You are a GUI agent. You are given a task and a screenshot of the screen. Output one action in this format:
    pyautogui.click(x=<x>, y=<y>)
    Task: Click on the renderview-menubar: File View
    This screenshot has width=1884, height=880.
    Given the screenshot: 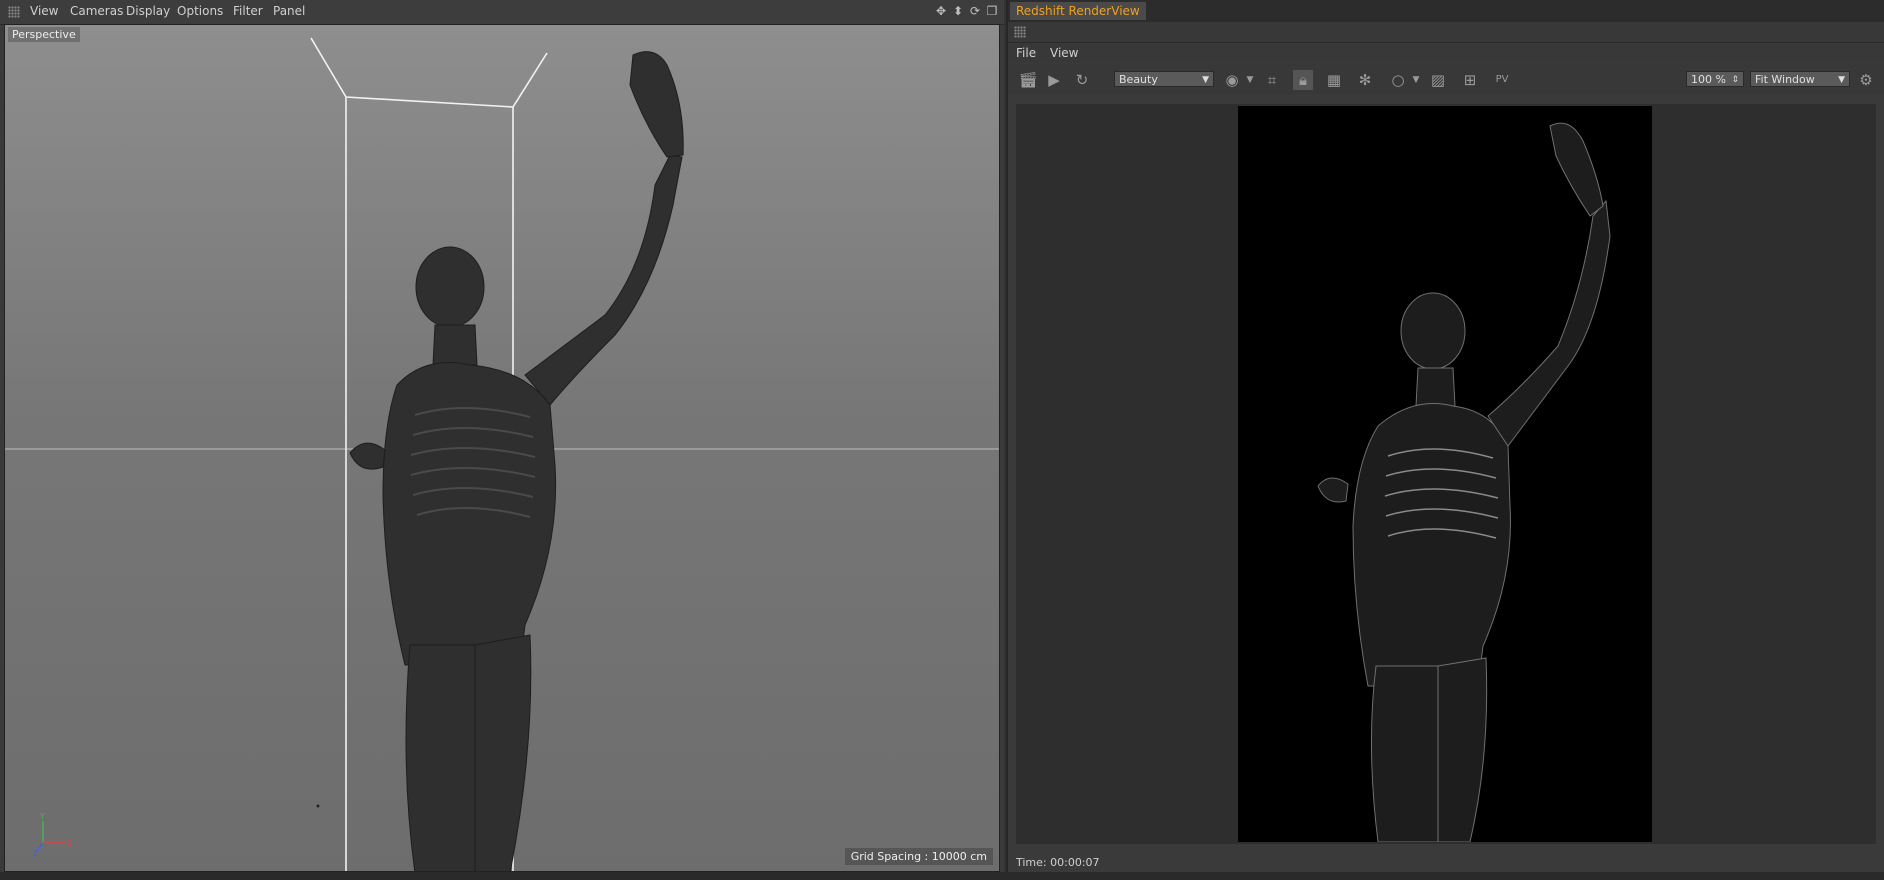 What is the action you would take?
    pyautogui.click(x=1446, y=53)
    